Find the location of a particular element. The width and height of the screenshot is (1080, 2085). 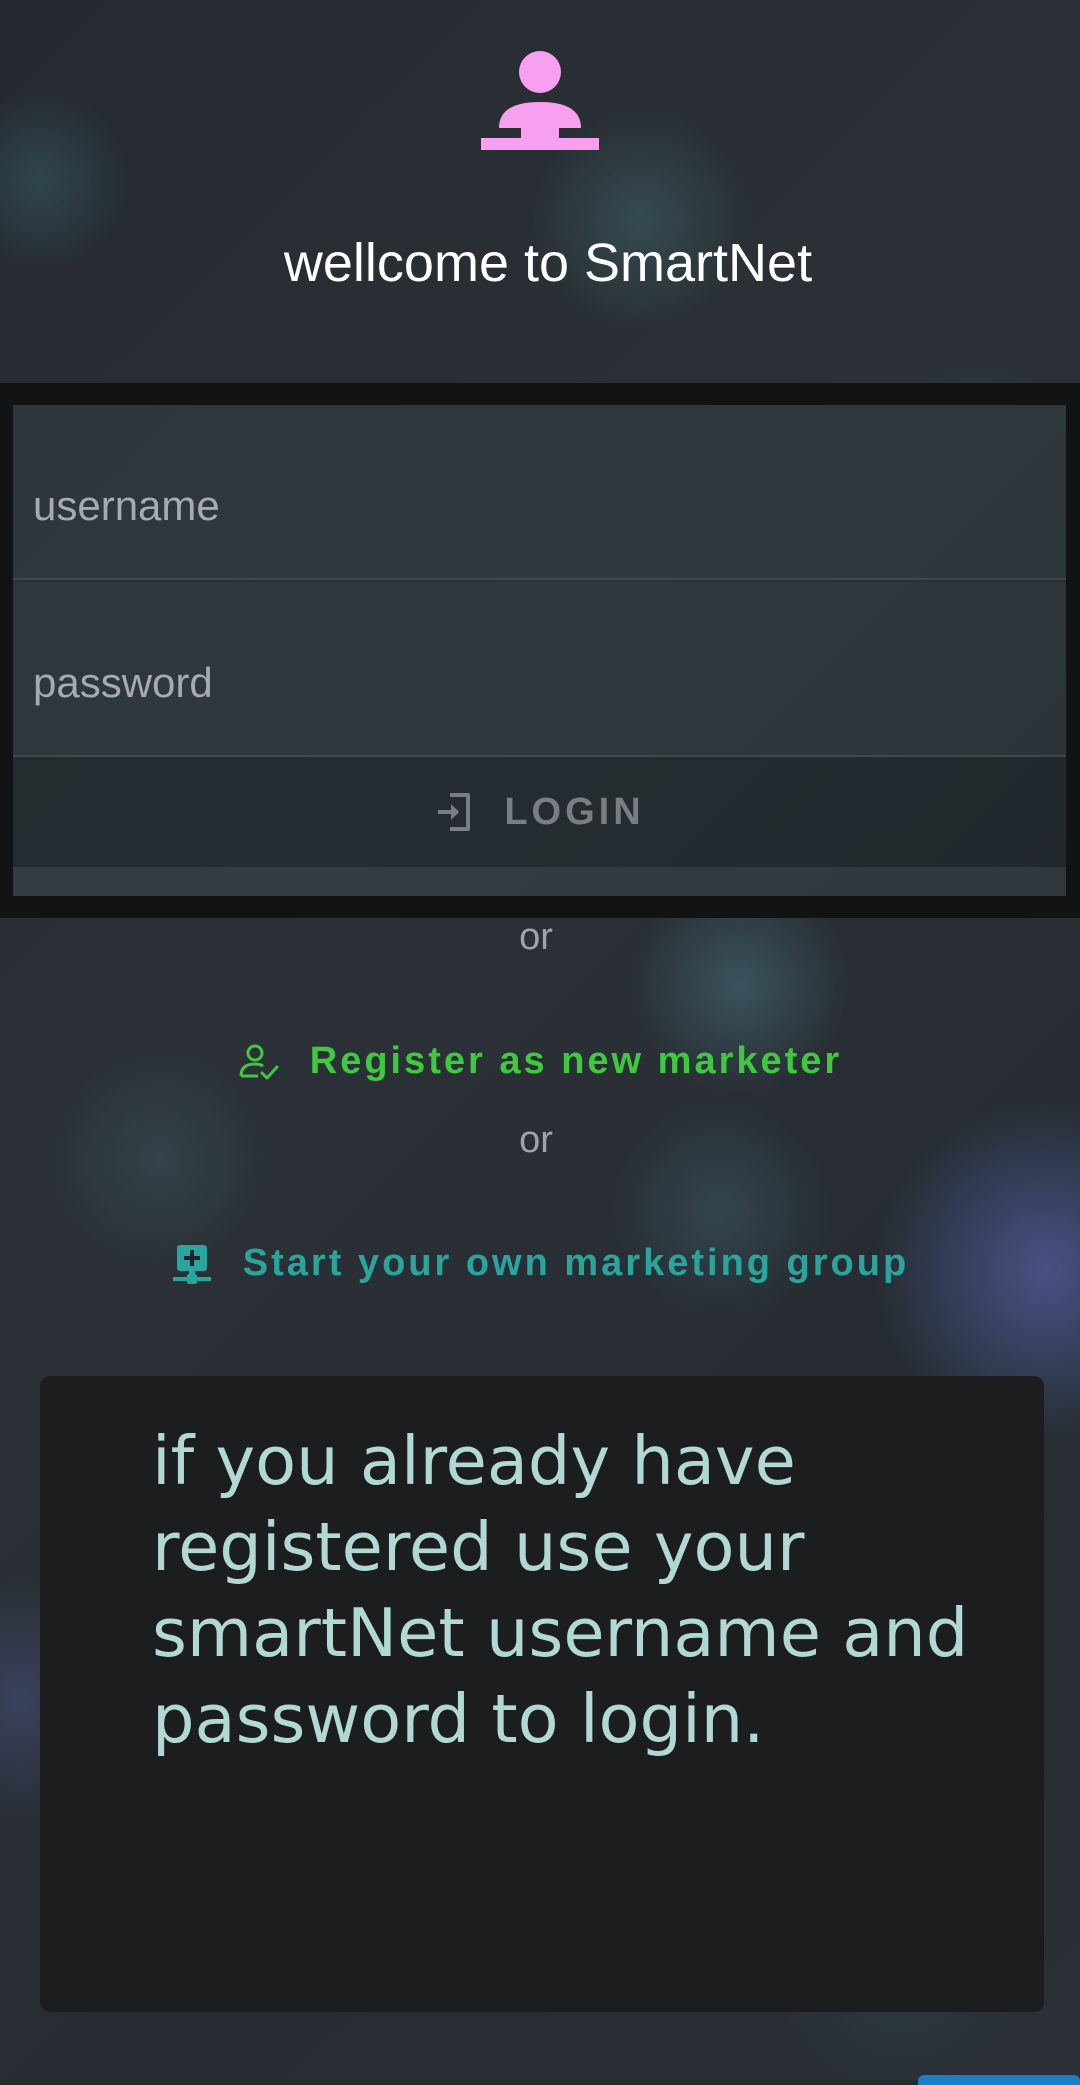

password-field is located at coordinates (539, 669).